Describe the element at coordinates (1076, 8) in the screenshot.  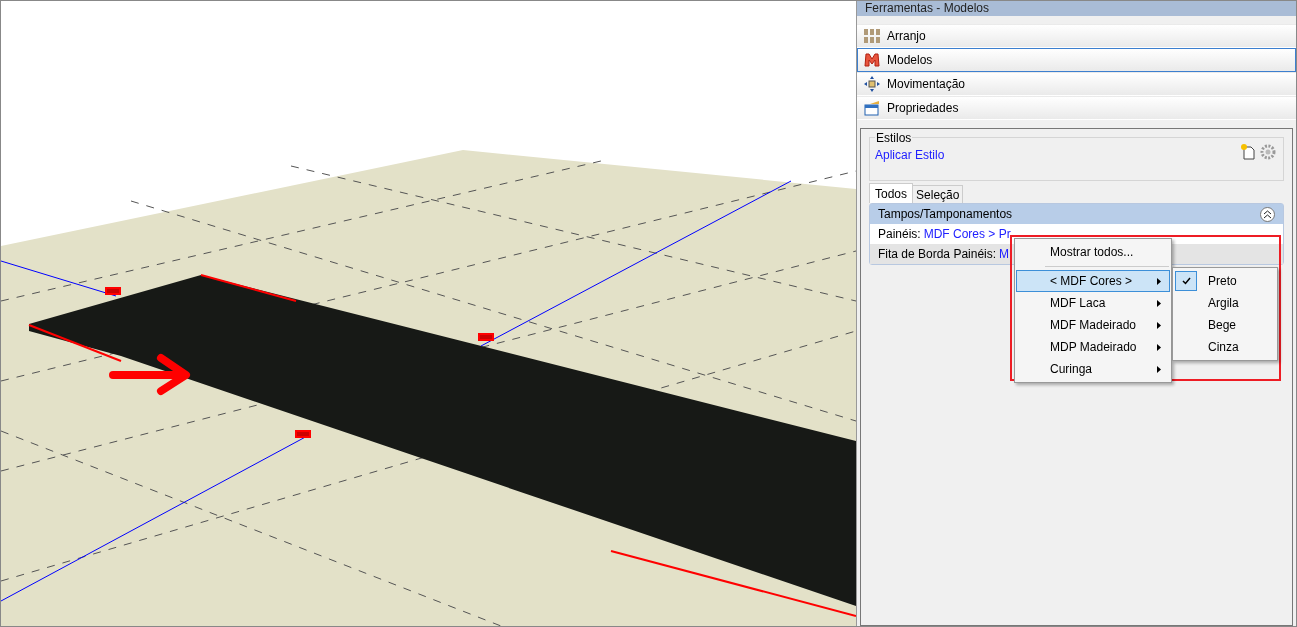
I see `panel-title: Ferramentas - Modelos` at that location.